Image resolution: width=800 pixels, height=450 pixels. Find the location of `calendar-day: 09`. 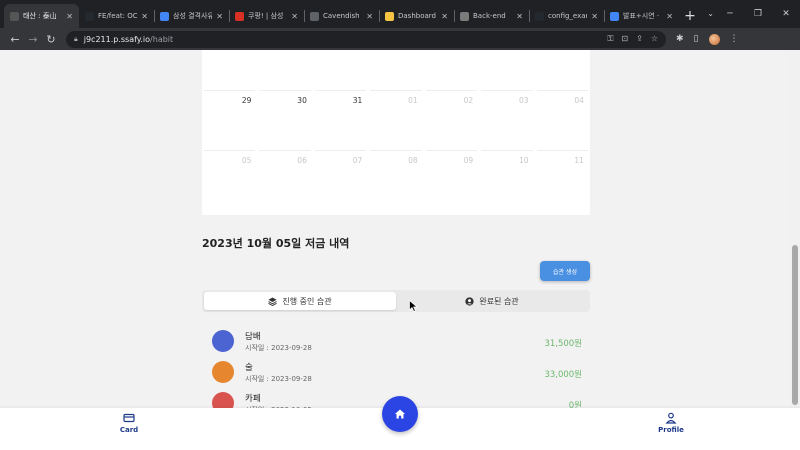

calendar-day: 09 is located at coordinates (451, 180).